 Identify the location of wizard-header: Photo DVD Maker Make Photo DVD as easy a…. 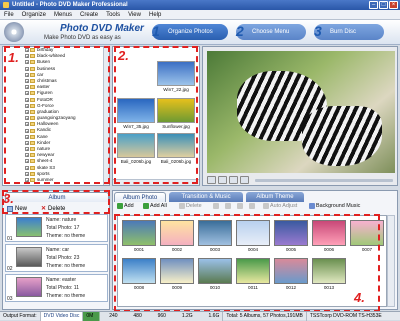
(200, 32).